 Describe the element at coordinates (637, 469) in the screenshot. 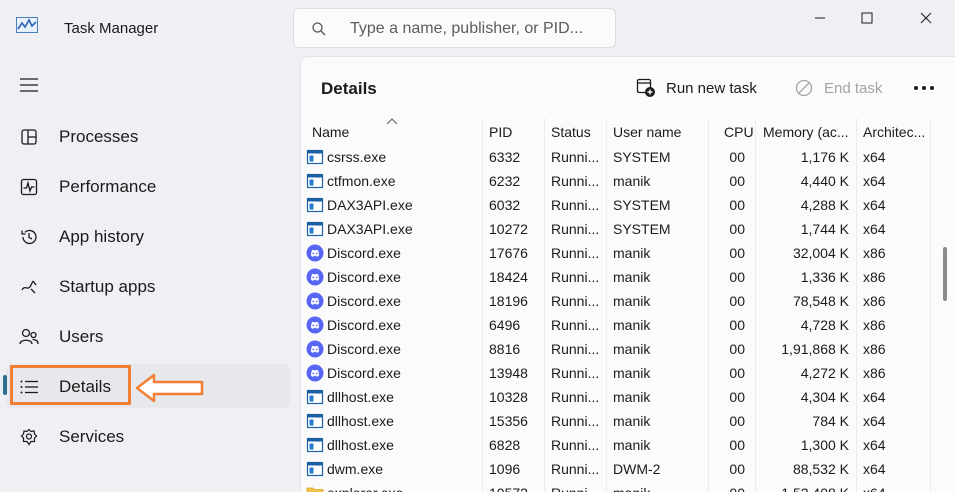

I see `process-user: DWM-2` at that location.